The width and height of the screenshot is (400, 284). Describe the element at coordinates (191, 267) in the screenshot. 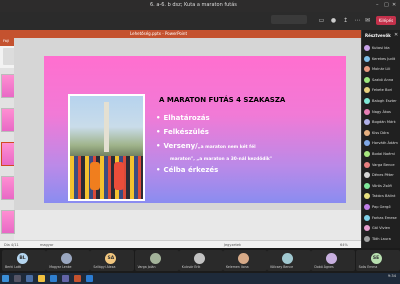

I see `participant-name: Kulcsár Erik` at that location.